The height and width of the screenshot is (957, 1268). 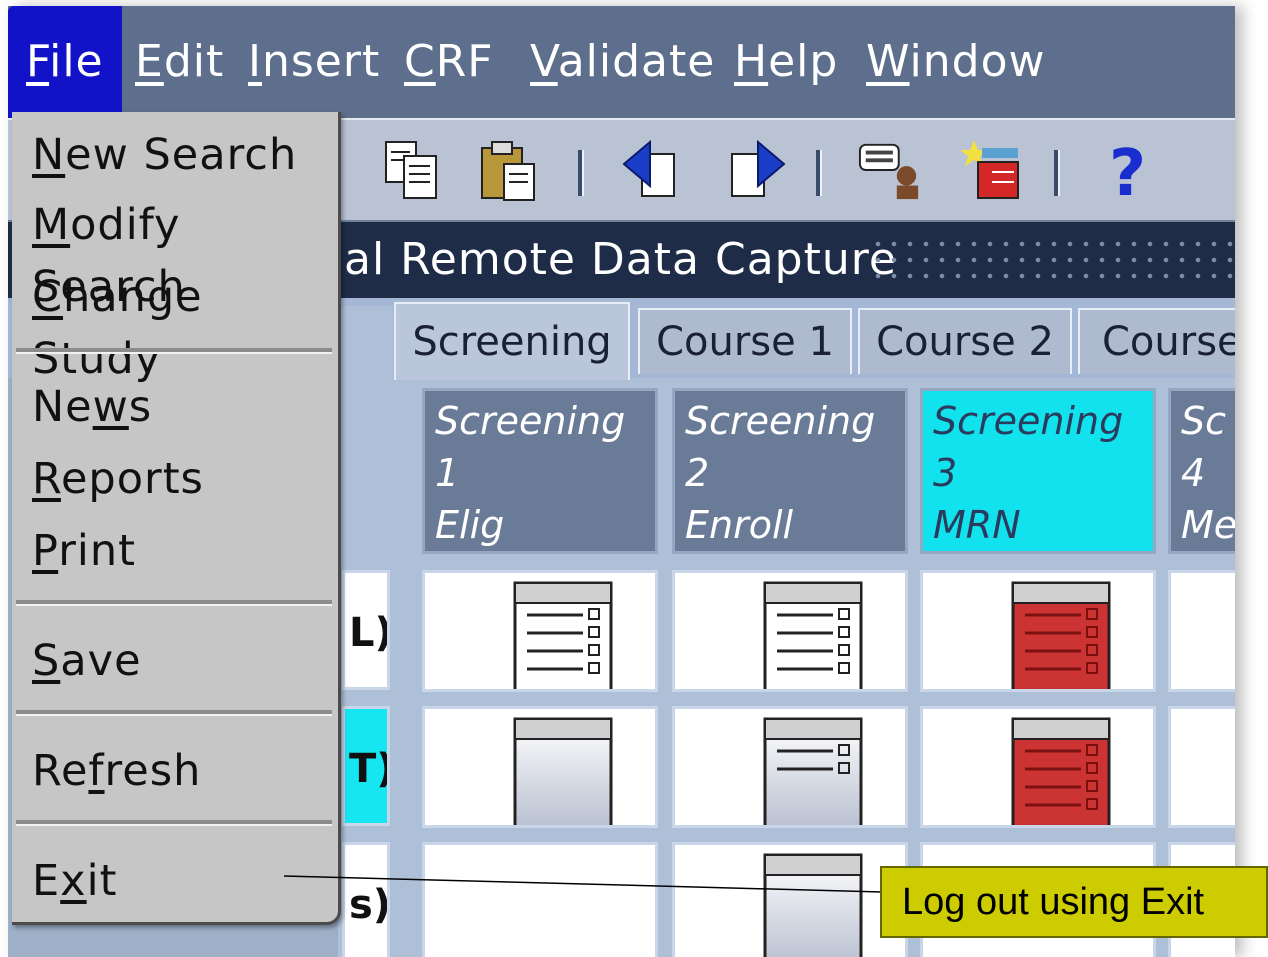 What do you see at coordinates (1074, 902) in the screenshot?
I see `annotation-callout: Log out using Exit` at bounding box center [1074, 902].